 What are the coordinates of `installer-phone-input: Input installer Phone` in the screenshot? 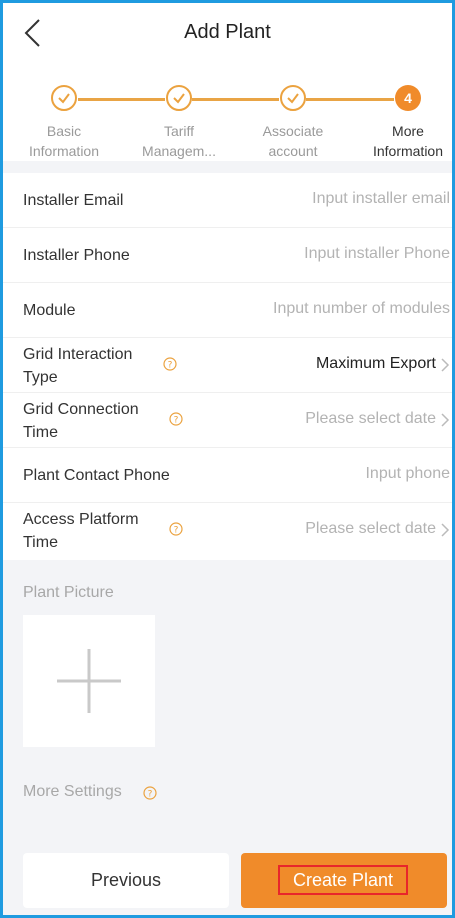 It's located at (377, 254).